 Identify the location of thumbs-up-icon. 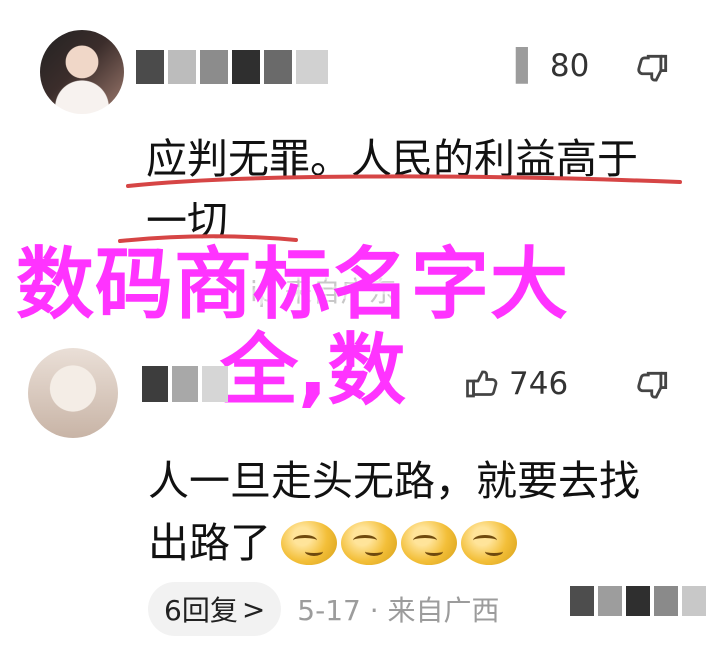
(481, 384).